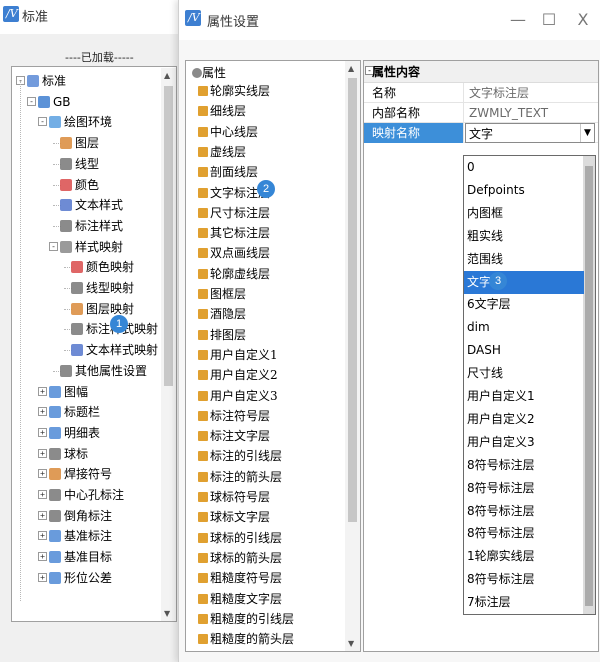 This screenshot has height=662, width=600. Describe the element at coordinates (524, 237) in the screenshot. I see `dropdown-option: 粗实线` at that location.